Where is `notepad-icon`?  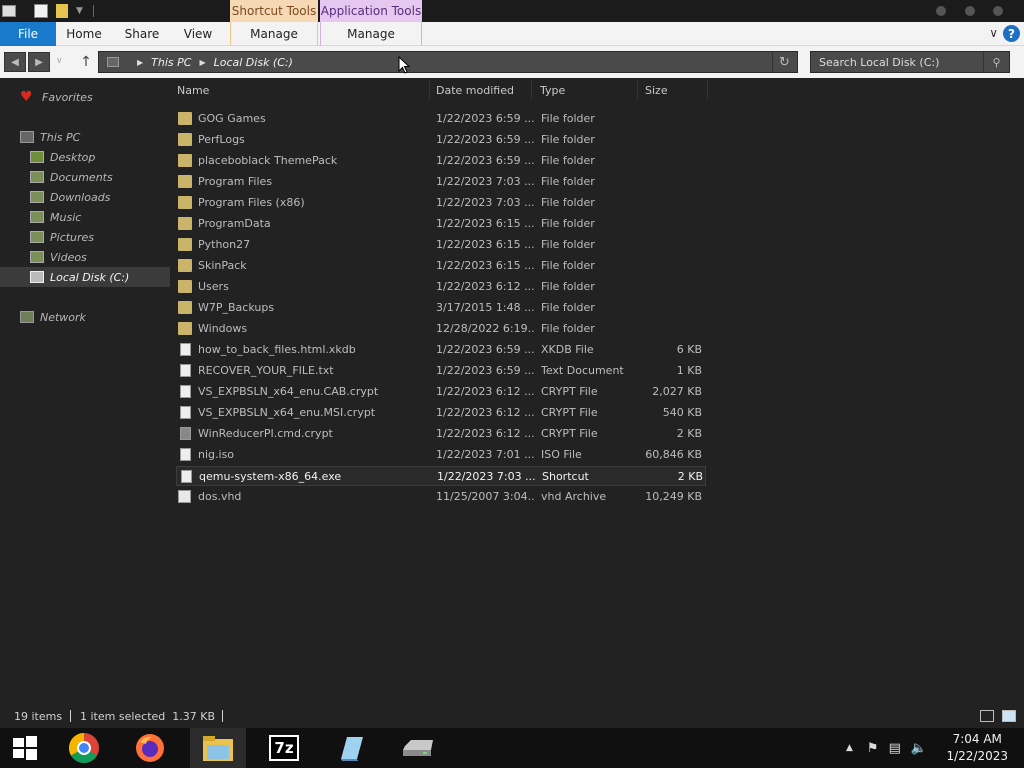
notepad-icon is located at coordinates (350, 748).